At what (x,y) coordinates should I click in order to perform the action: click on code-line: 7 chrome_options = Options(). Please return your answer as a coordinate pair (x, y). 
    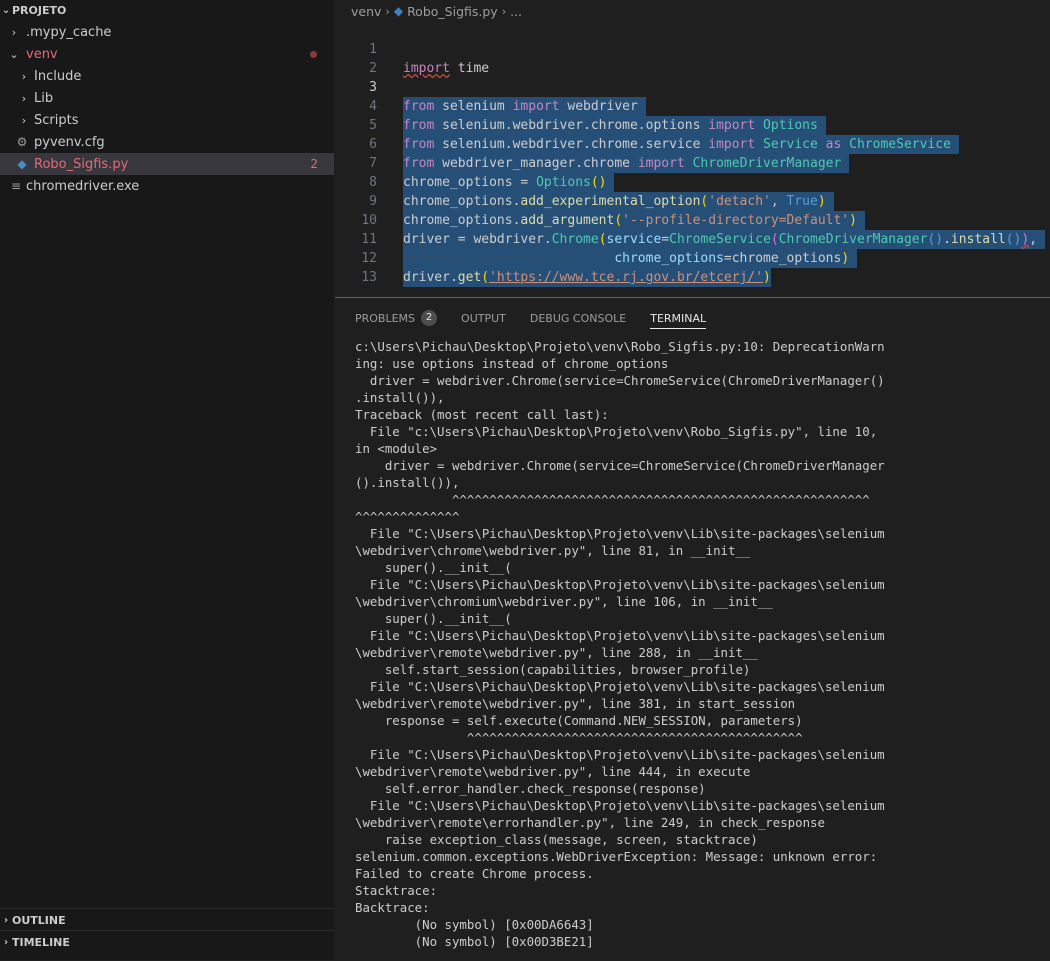
    Looking at the image, I should click on (692, 163).